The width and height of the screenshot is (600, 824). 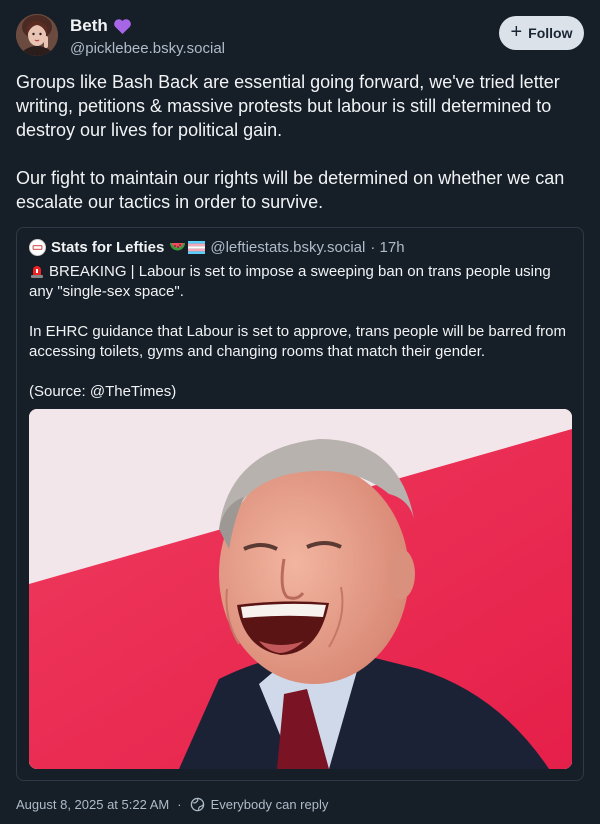 What do you see at coordinates (287, 247) in the screenshot?
I see `quoted-author-handle: @leftiestats.bsky.social` at bounding box center [287, 247].